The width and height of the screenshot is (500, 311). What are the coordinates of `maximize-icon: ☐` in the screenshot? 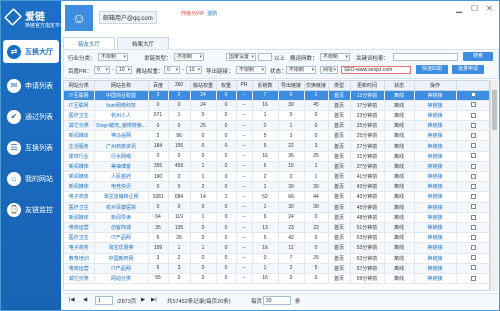 It's located at (474, 8).